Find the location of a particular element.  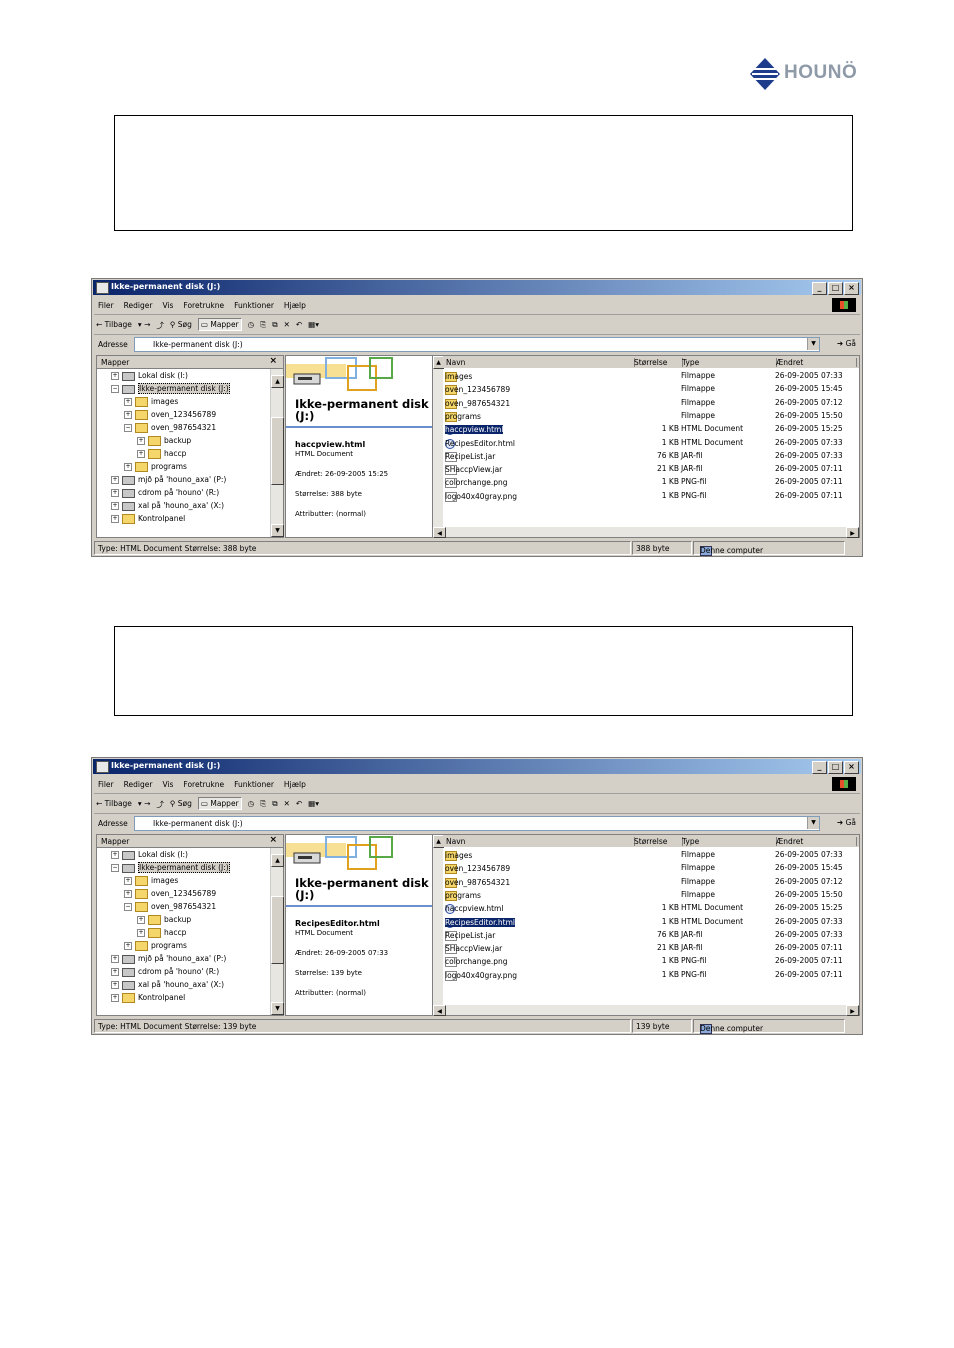

tree-item: + xal på 'houno_axa' (X:) is located at coordinates (167, 506).